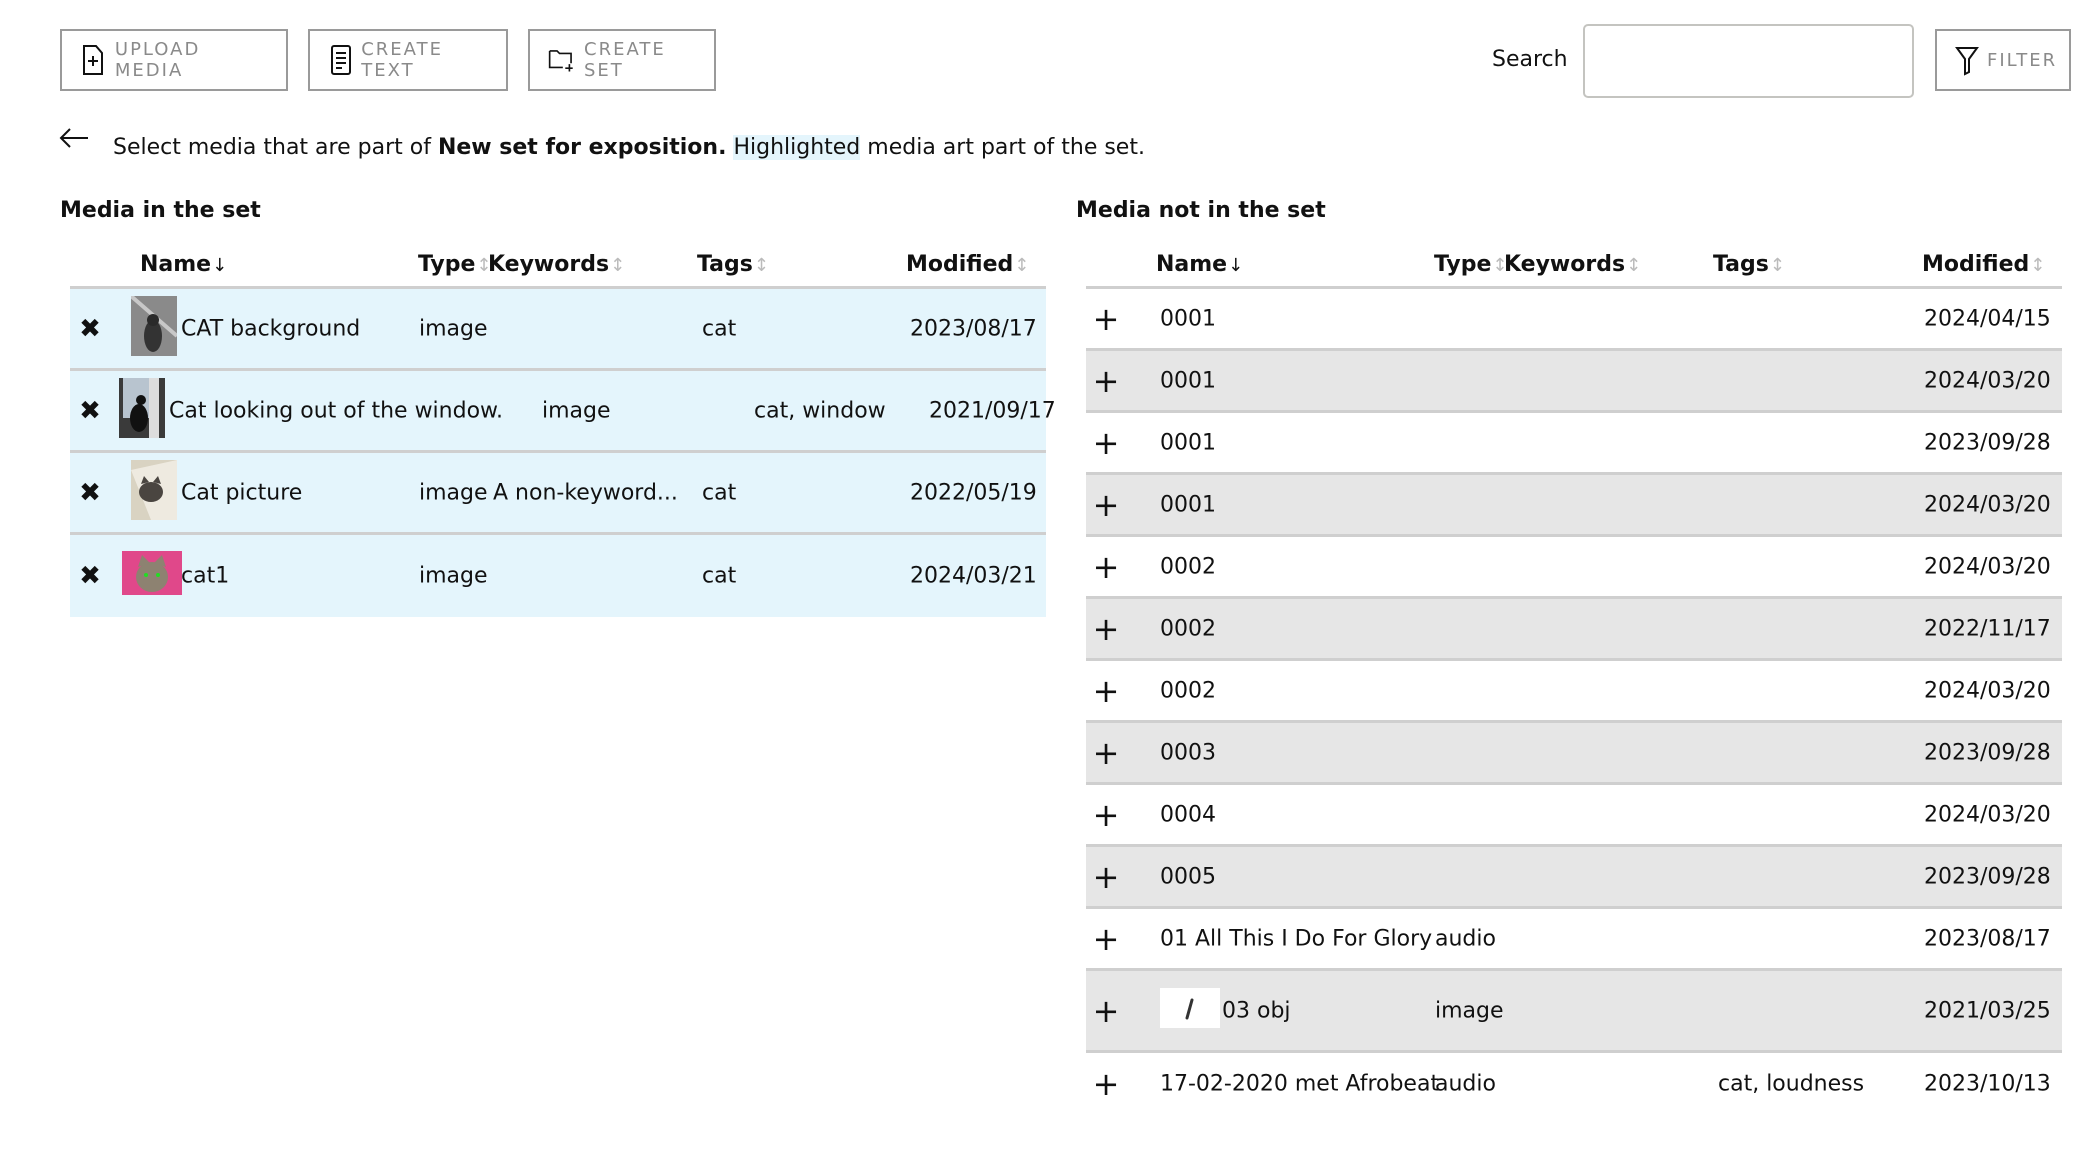  Describe the element at coordinates (2003, 60) in the screenshot. I see `filter-button: FILTER` at that location.